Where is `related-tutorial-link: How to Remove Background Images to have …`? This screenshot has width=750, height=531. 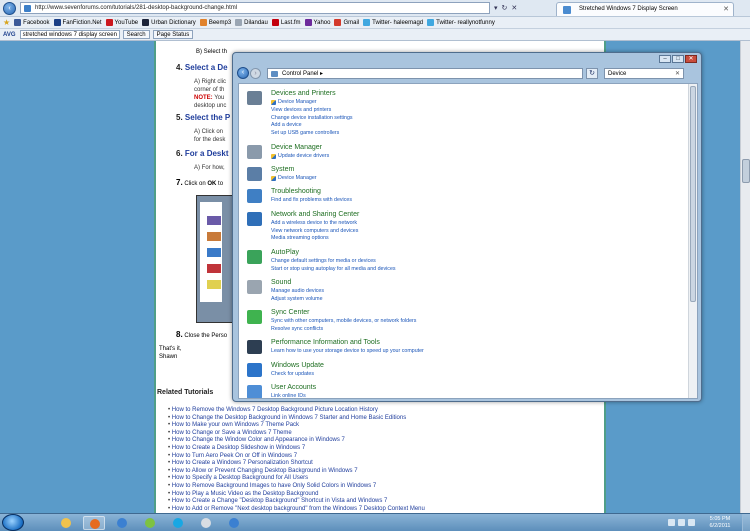
related-tutorial-link: How to Remove Background Images to have … is located at coordinates (274, 486).